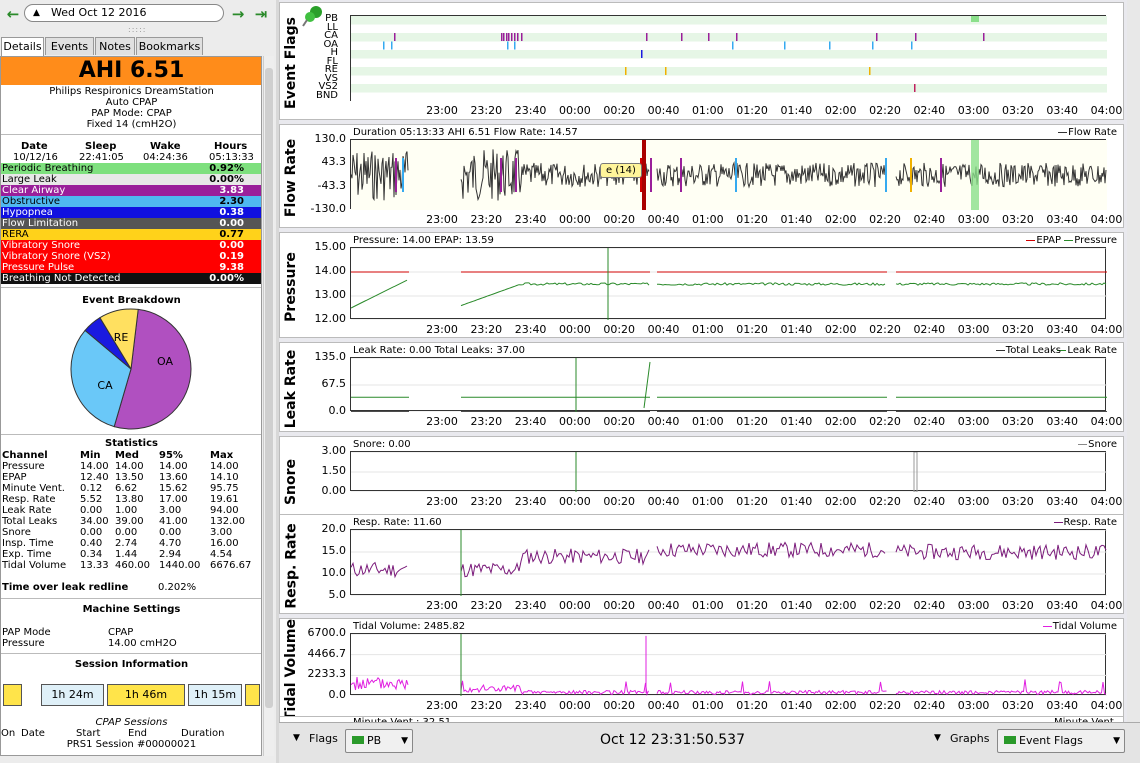 This screenshot has height=763, width=1140. What do you see at coordinates (131, 124) in the screenshot?
I see `pressure-setting: Fixed 14 (cmH2O)` at bounding box center [131, 124].